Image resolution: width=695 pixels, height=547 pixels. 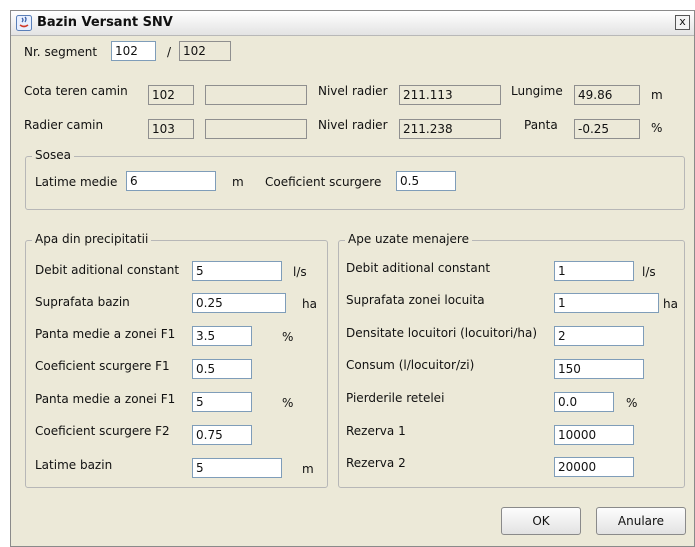 I want to click on panta-medie-f1-second-unit: %, so click(x=288, y=403).